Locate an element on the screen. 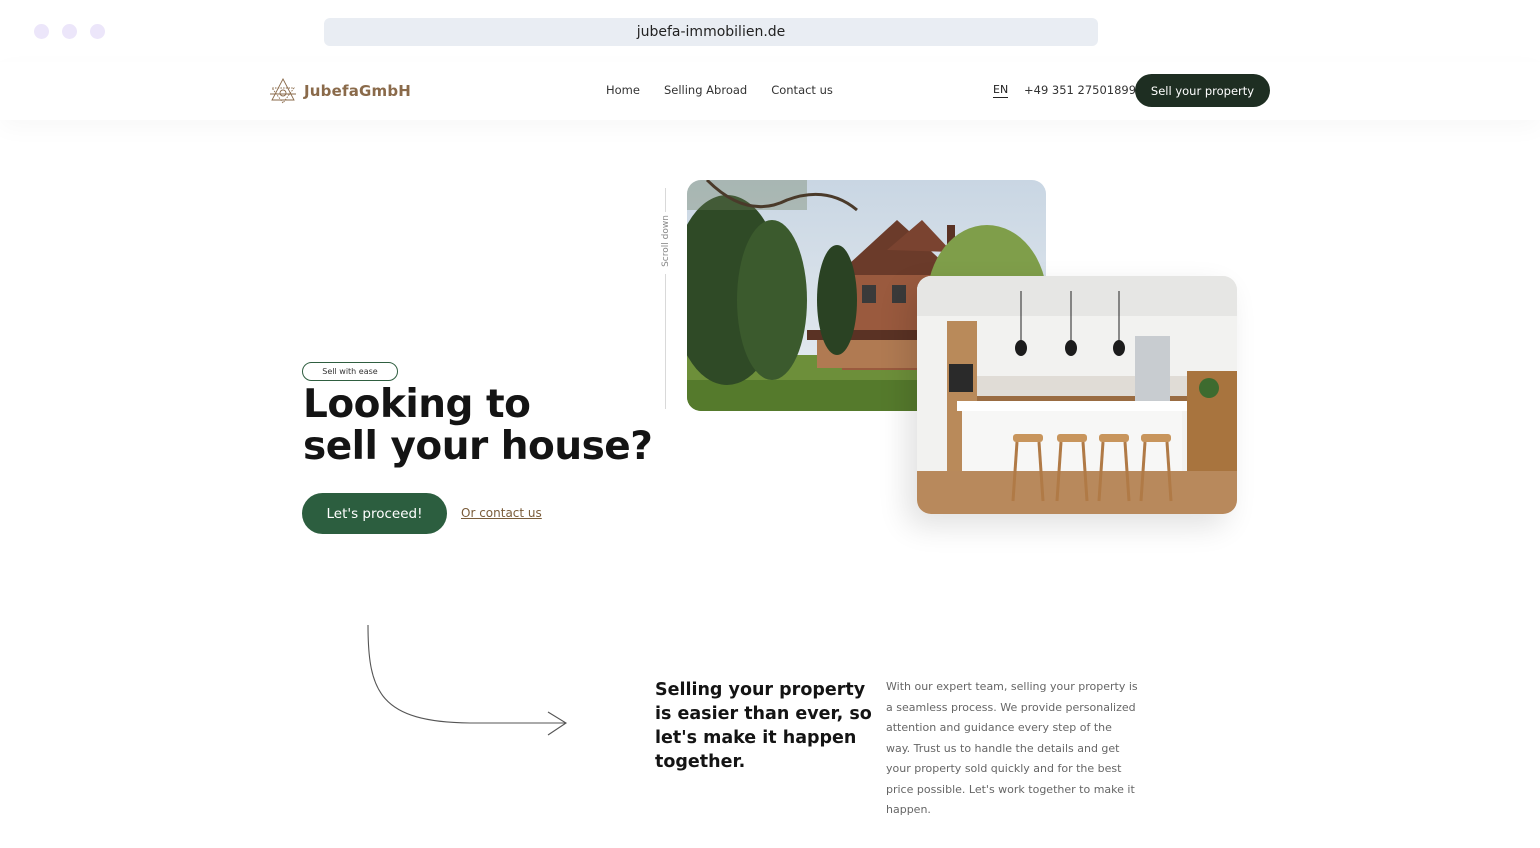 The image size is (1540, 848). nav-item-contact-us: Contact us is located at coordinates (802, 90).